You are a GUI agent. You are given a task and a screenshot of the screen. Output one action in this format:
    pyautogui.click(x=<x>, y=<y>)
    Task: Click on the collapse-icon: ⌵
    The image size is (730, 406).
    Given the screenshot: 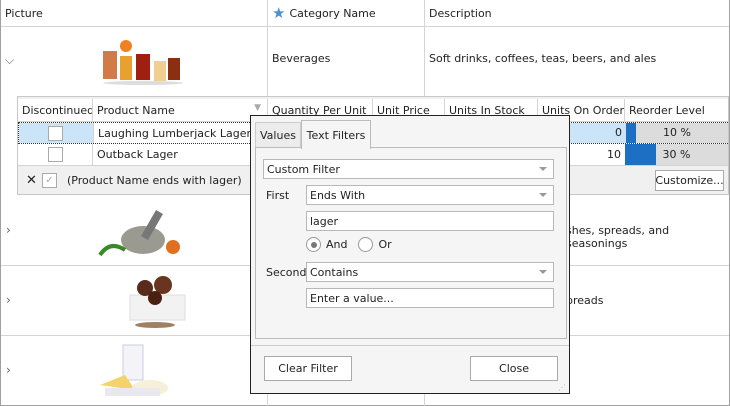 What is the action you would take?
    pyautogui.click(x=9, y=60)
    